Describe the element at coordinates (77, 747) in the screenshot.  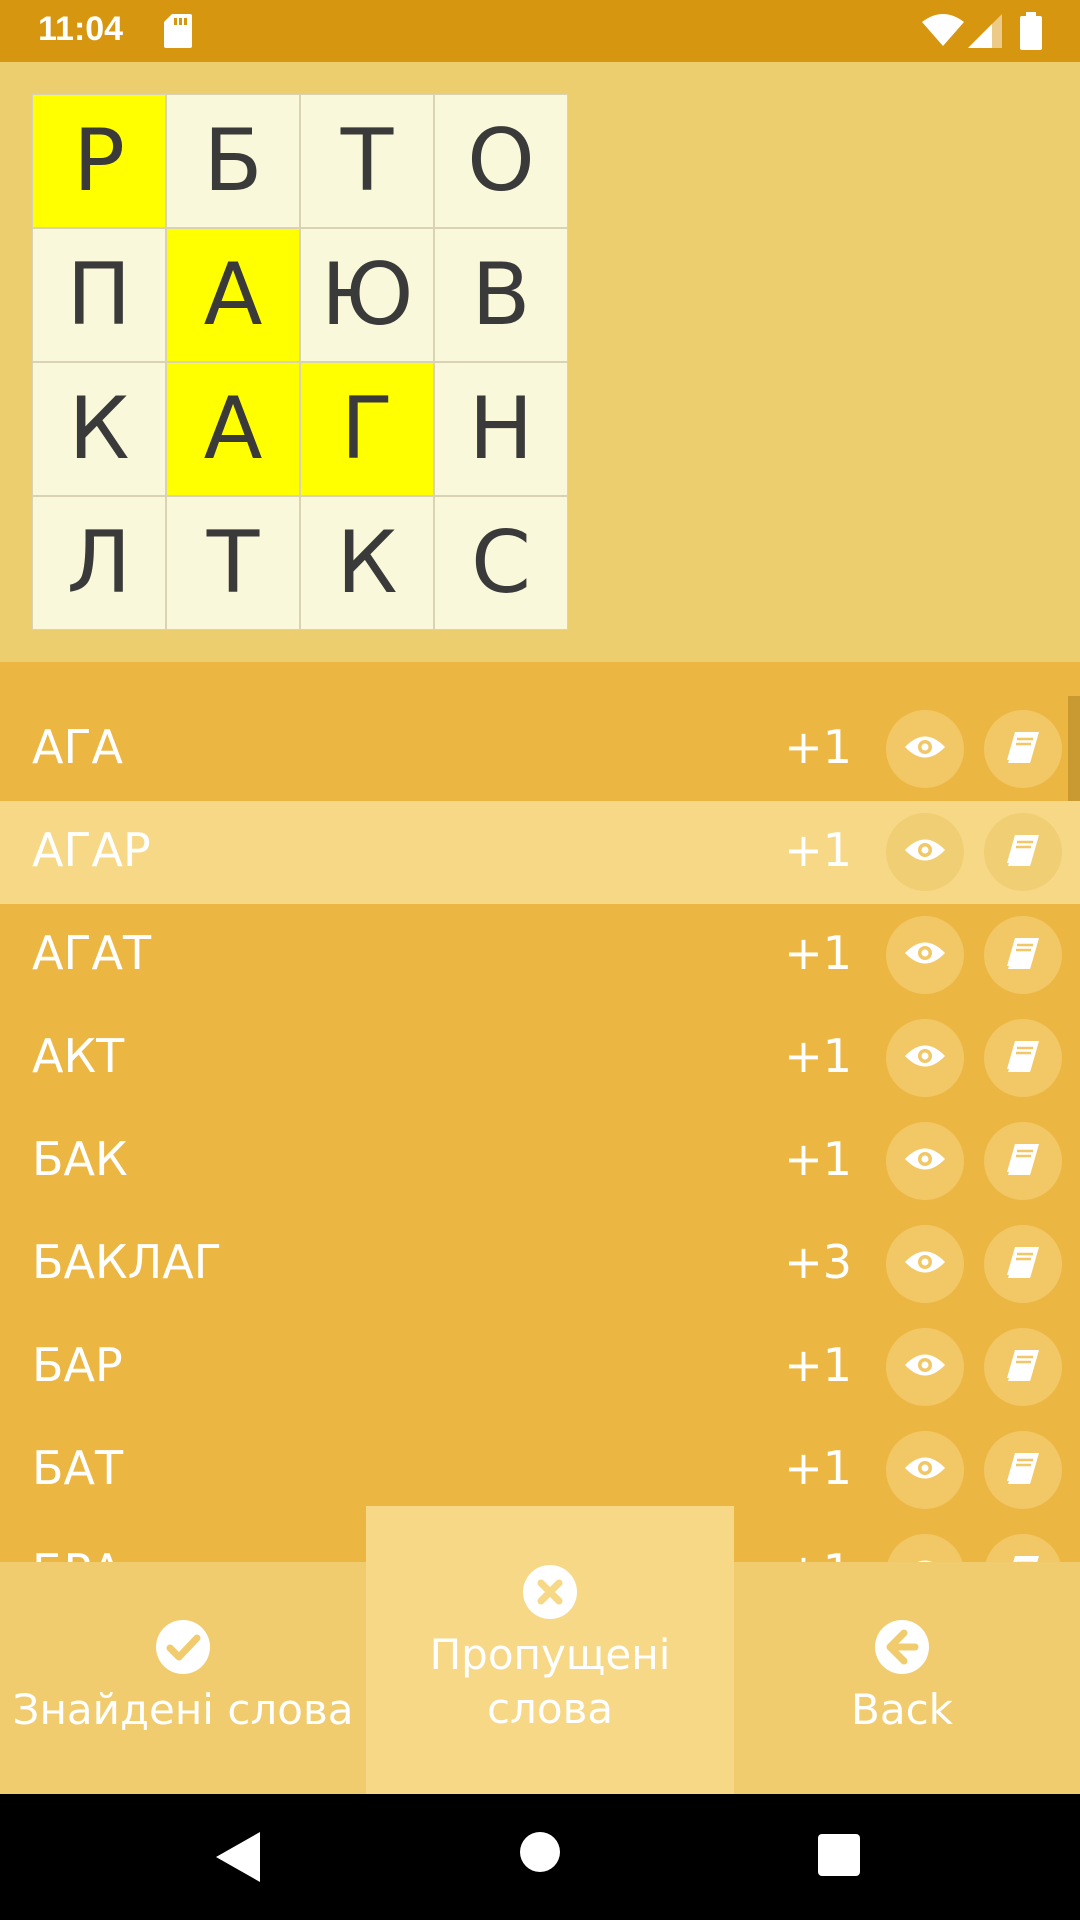
I see `word-text: АГА` at that location.